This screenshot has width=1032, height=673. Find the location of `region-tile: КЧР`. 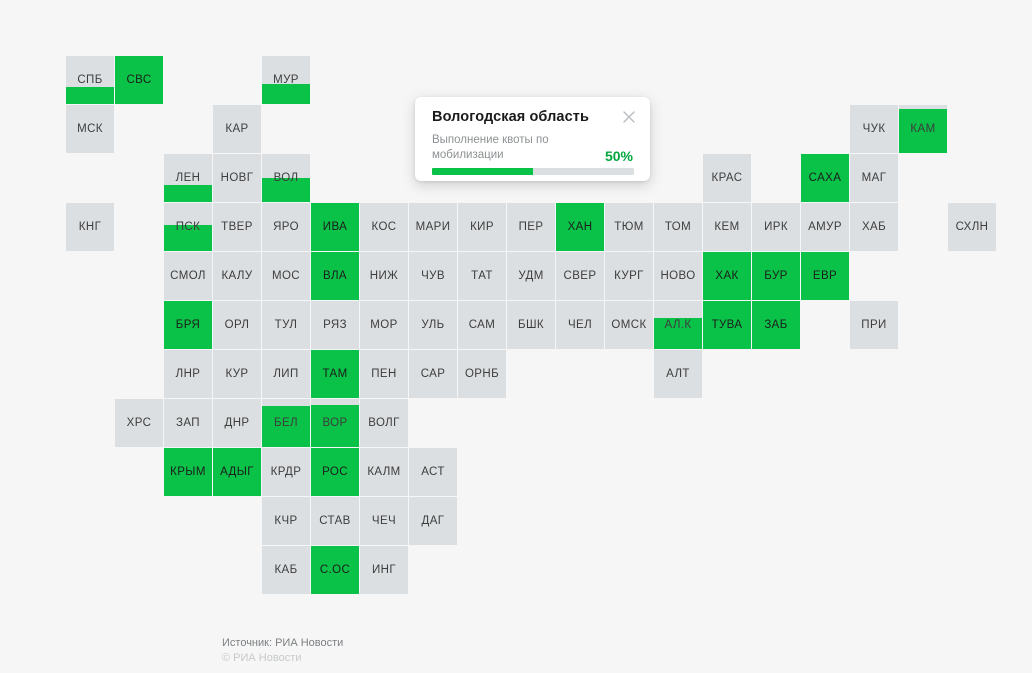

region-tile: КЧР is located at coordinates (286, 521).